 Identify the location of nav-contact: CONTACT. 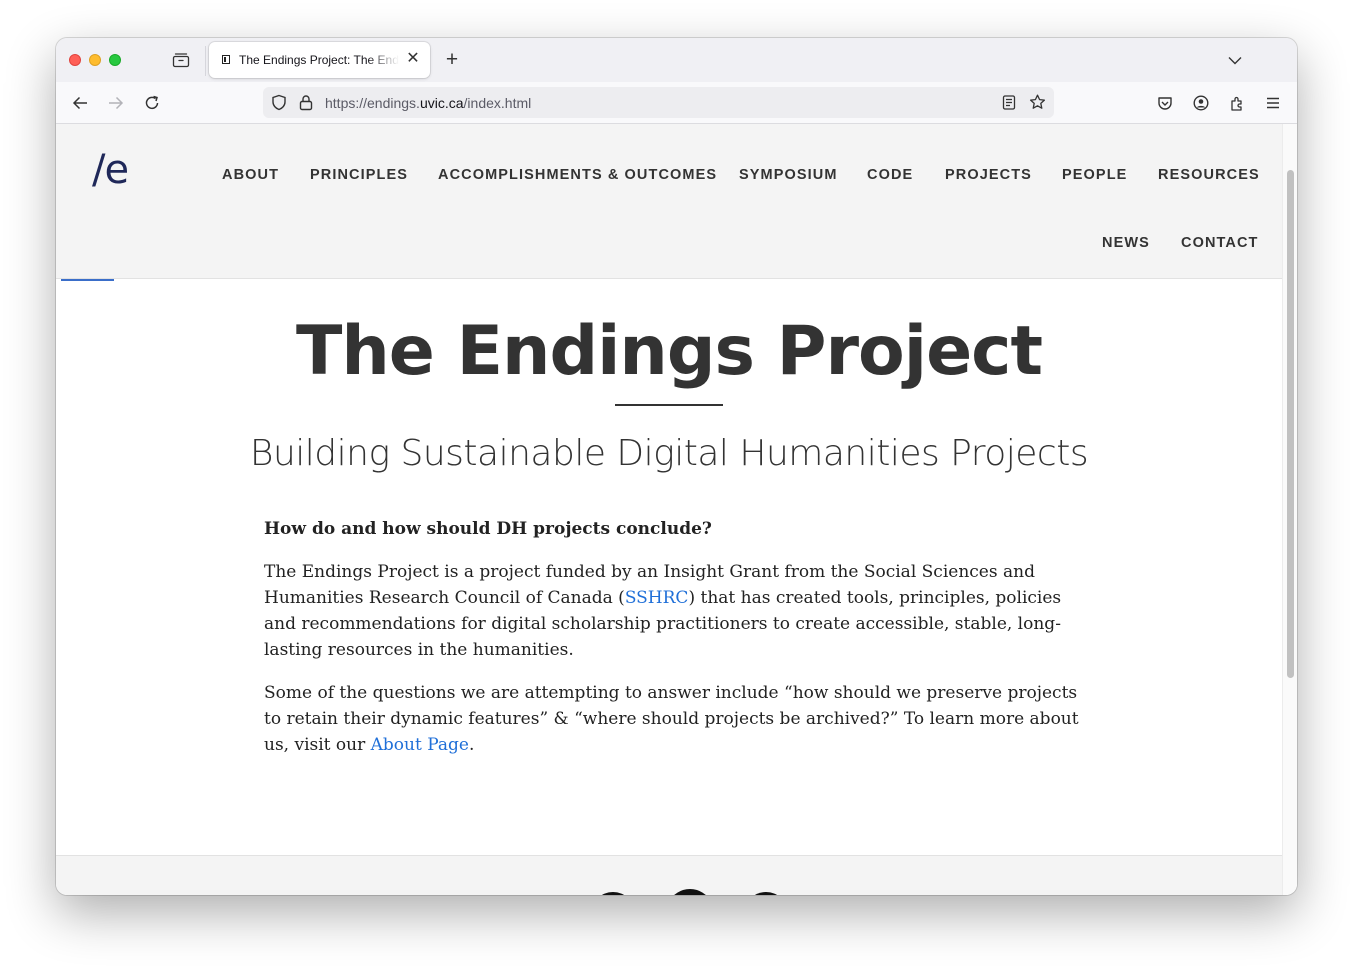
(1220, 243).